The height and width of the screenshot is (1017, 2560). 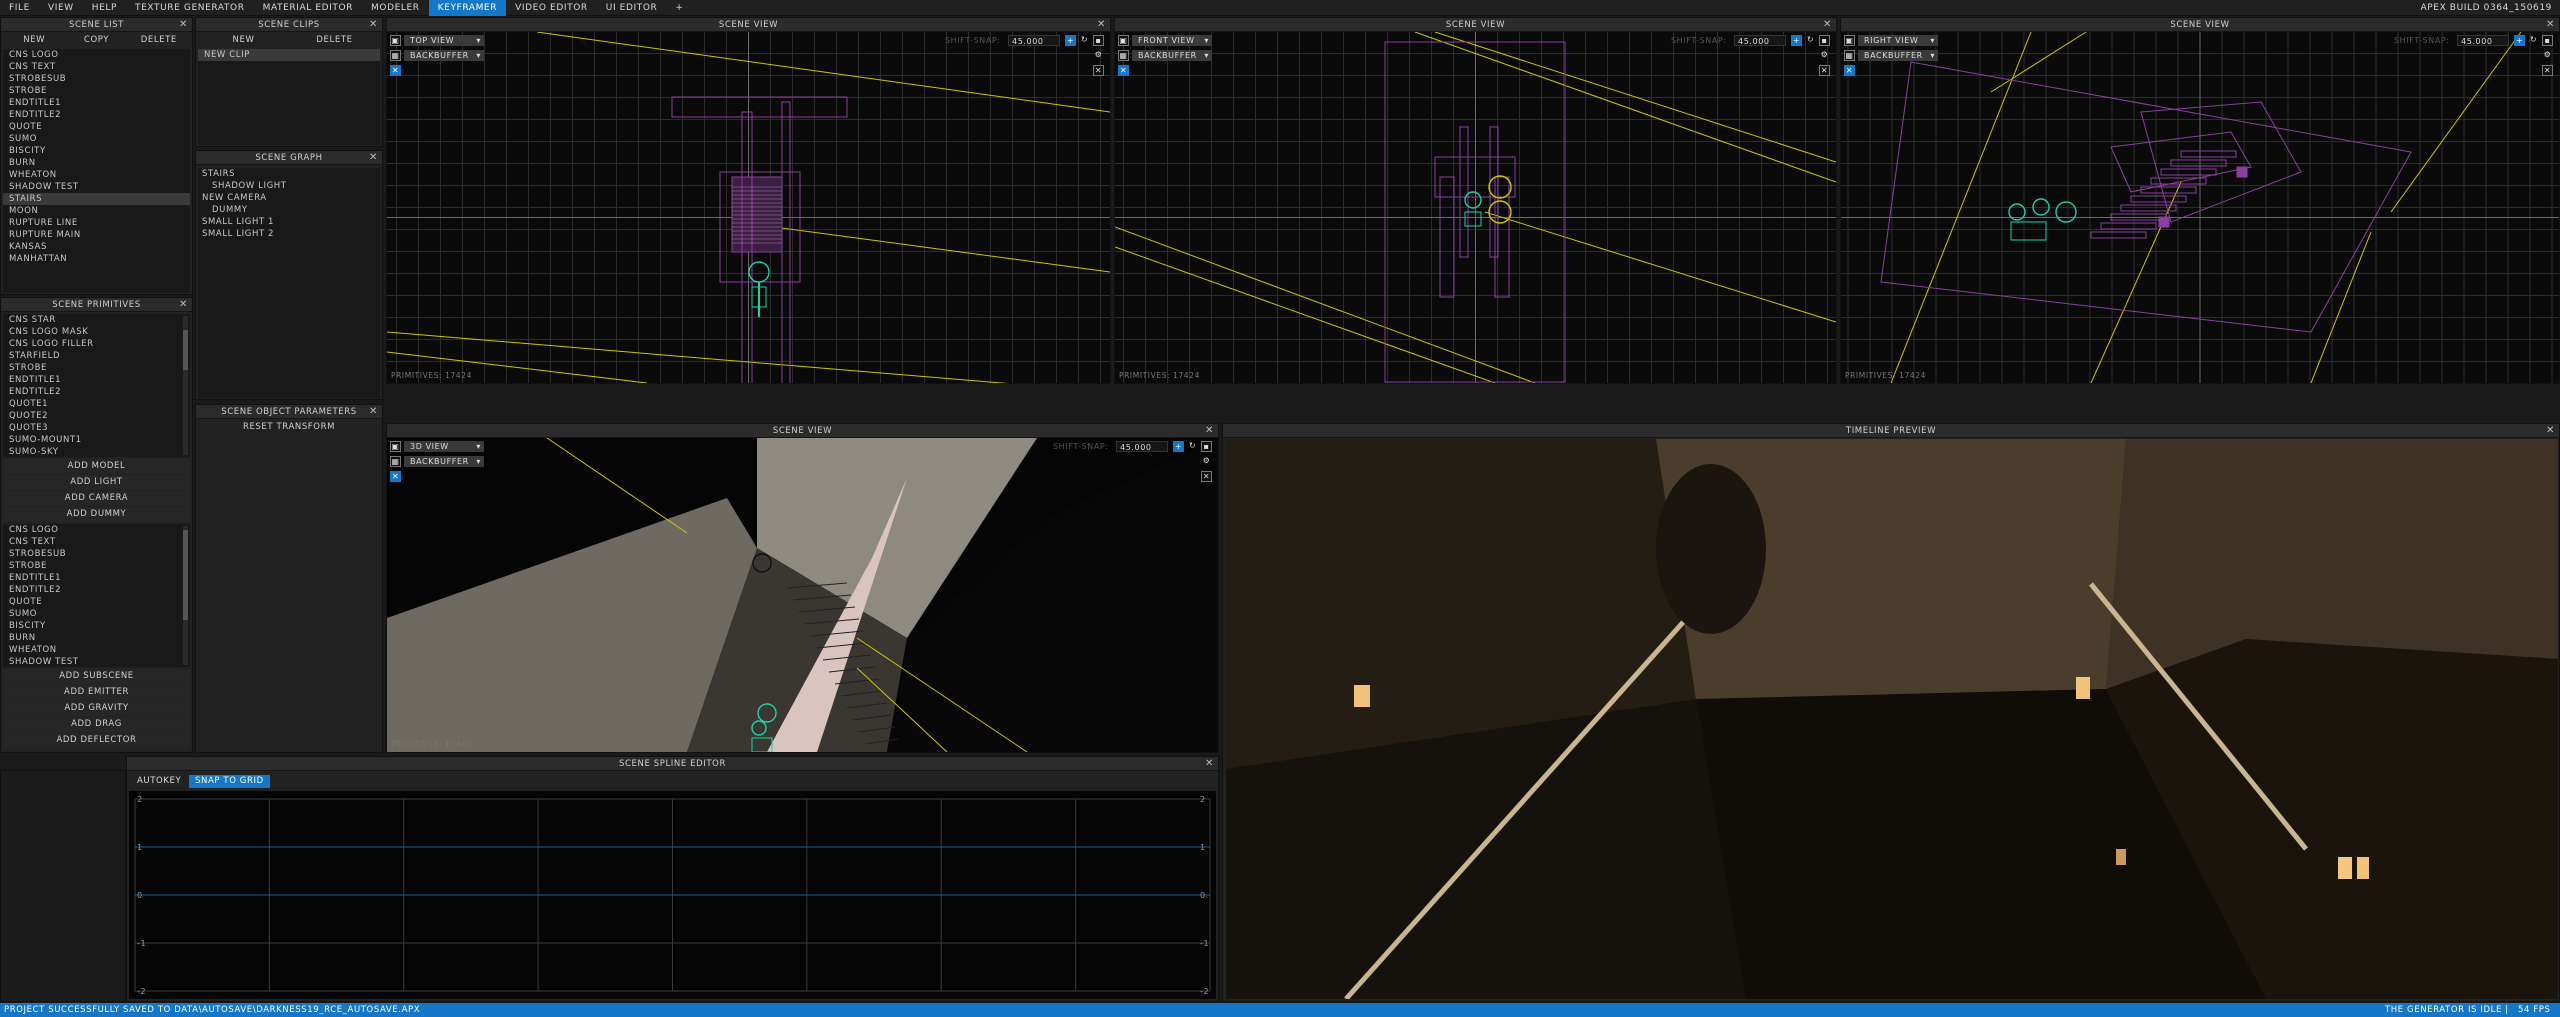 I want to click on add-gravity-button: Add Gravity, so click(x=96, y=708).